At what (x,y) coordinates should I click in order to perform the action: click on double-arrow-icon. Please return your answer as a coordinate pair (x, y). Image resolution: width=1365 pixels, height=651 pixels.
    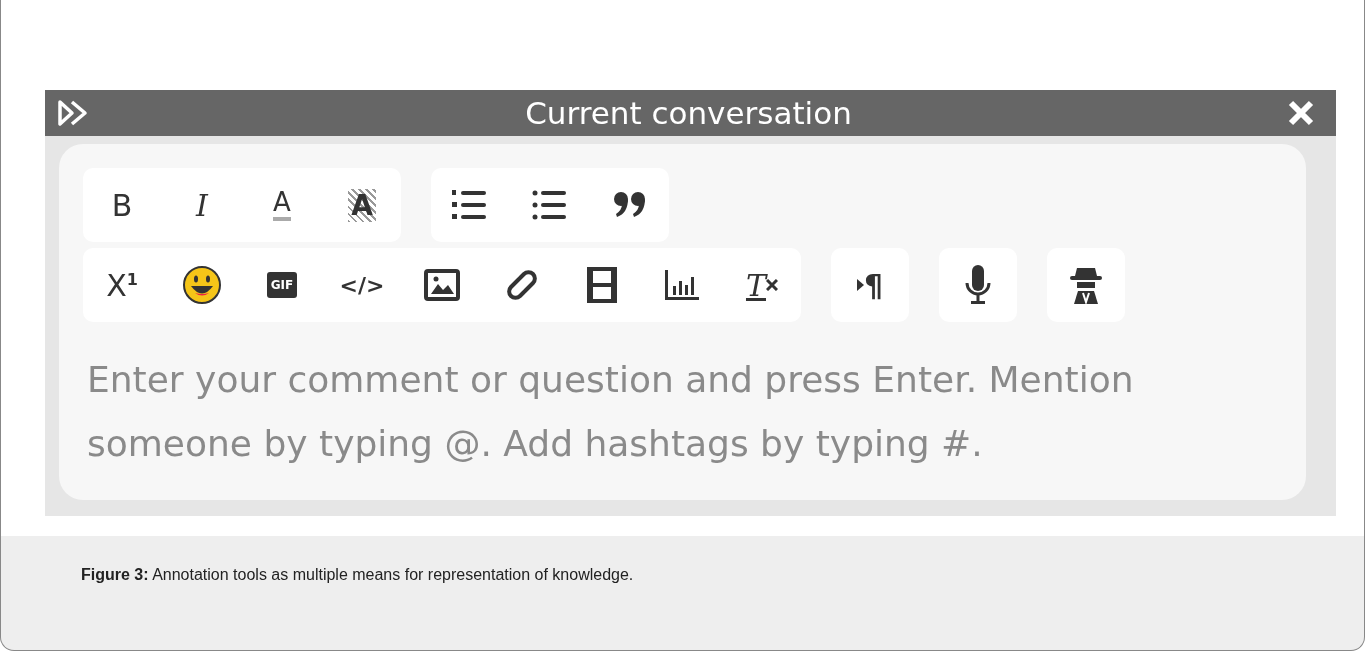
    Looking at the image, I should click on (73, 113).